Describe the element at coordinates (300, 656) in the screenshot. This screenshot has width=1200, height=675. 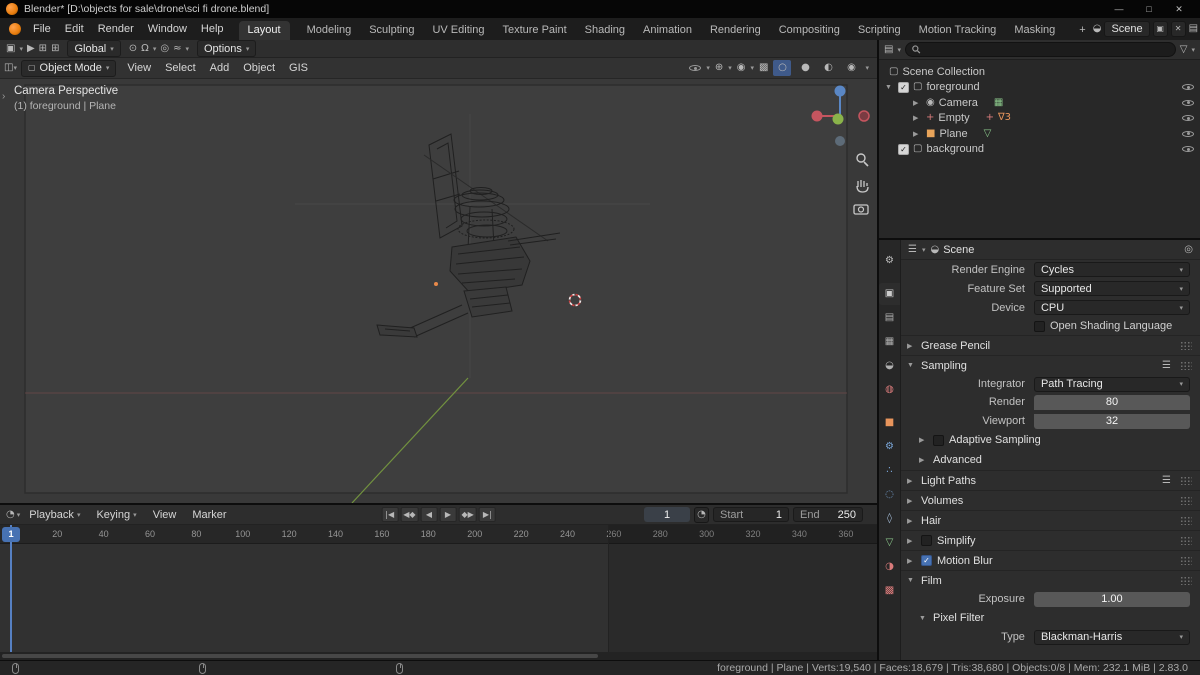
I see `scrollbar-thumb` at that location.